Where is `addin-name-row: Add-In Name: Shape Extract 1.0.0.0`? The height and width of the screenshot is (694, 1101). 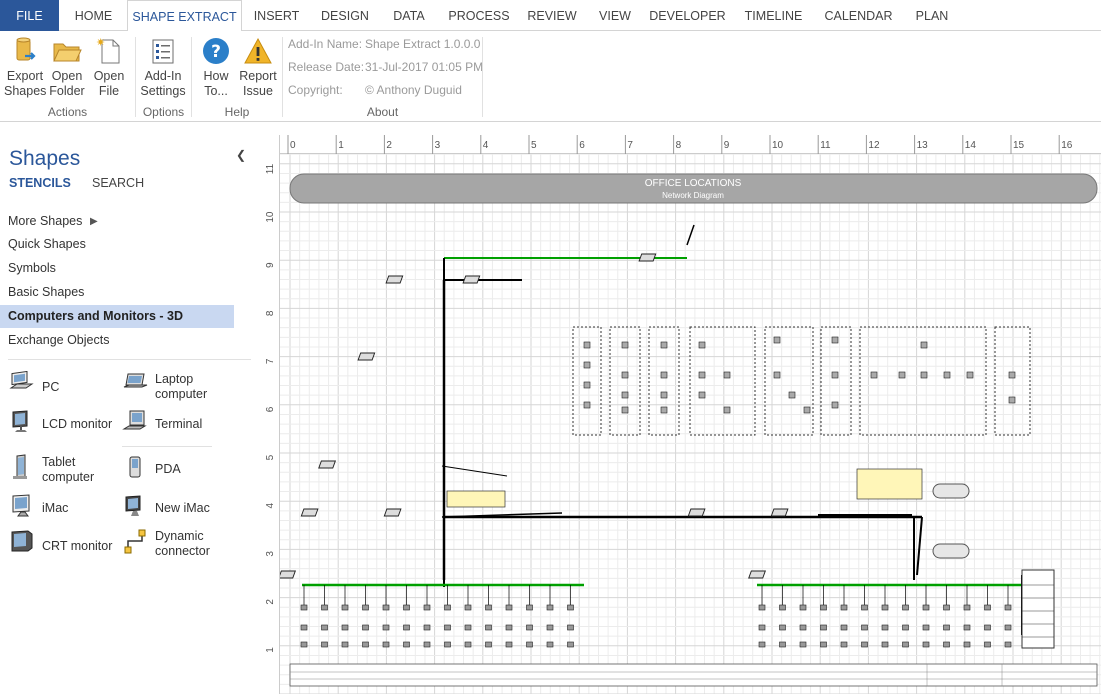 addin-name-row: Add-In Name: Shape Extract 1.0.0.0 is located at coordinates (384, 44).